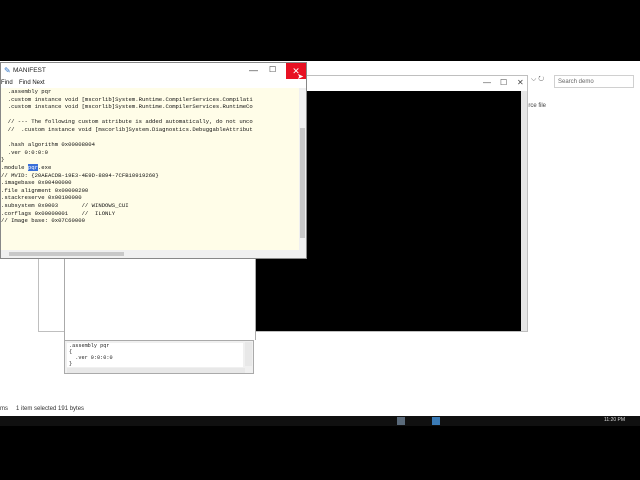 The image size is (640, 480). I want to click on menu-item-find-next: Find Next, so click(32, 83).